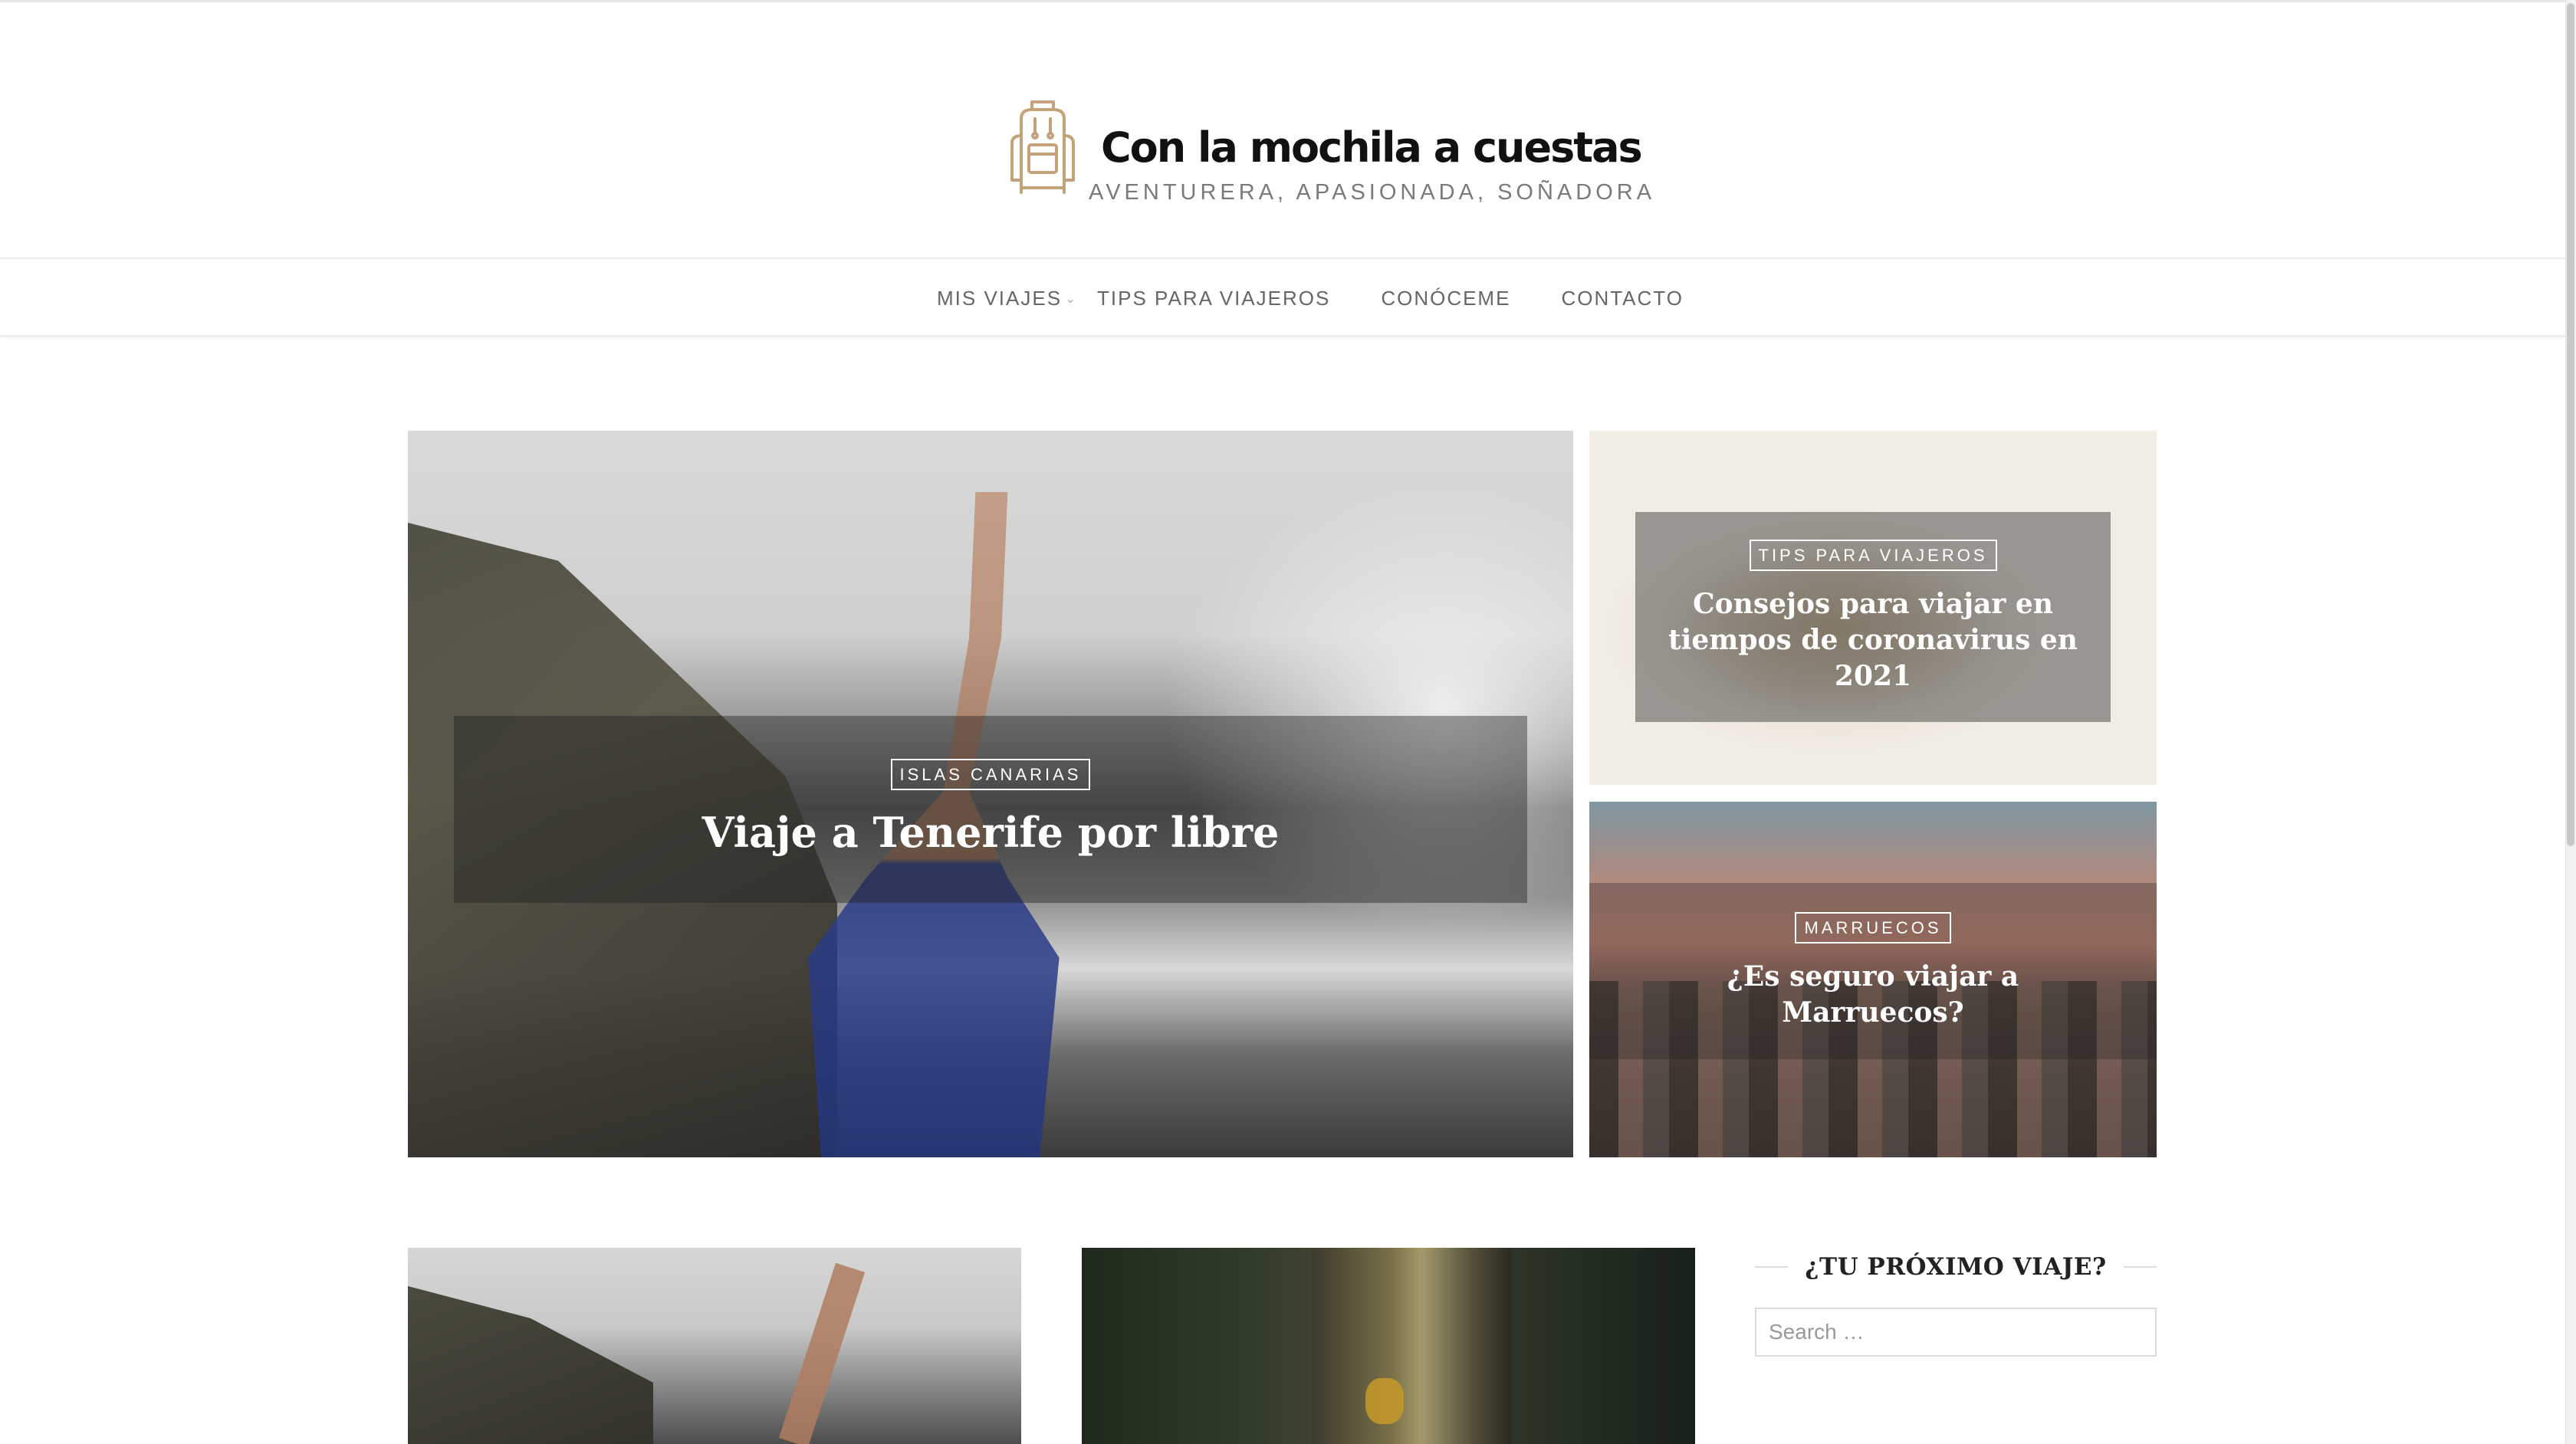  Describe the element at coordinates (1956, 1332) in the screenshot. I see `search-input` at that location.